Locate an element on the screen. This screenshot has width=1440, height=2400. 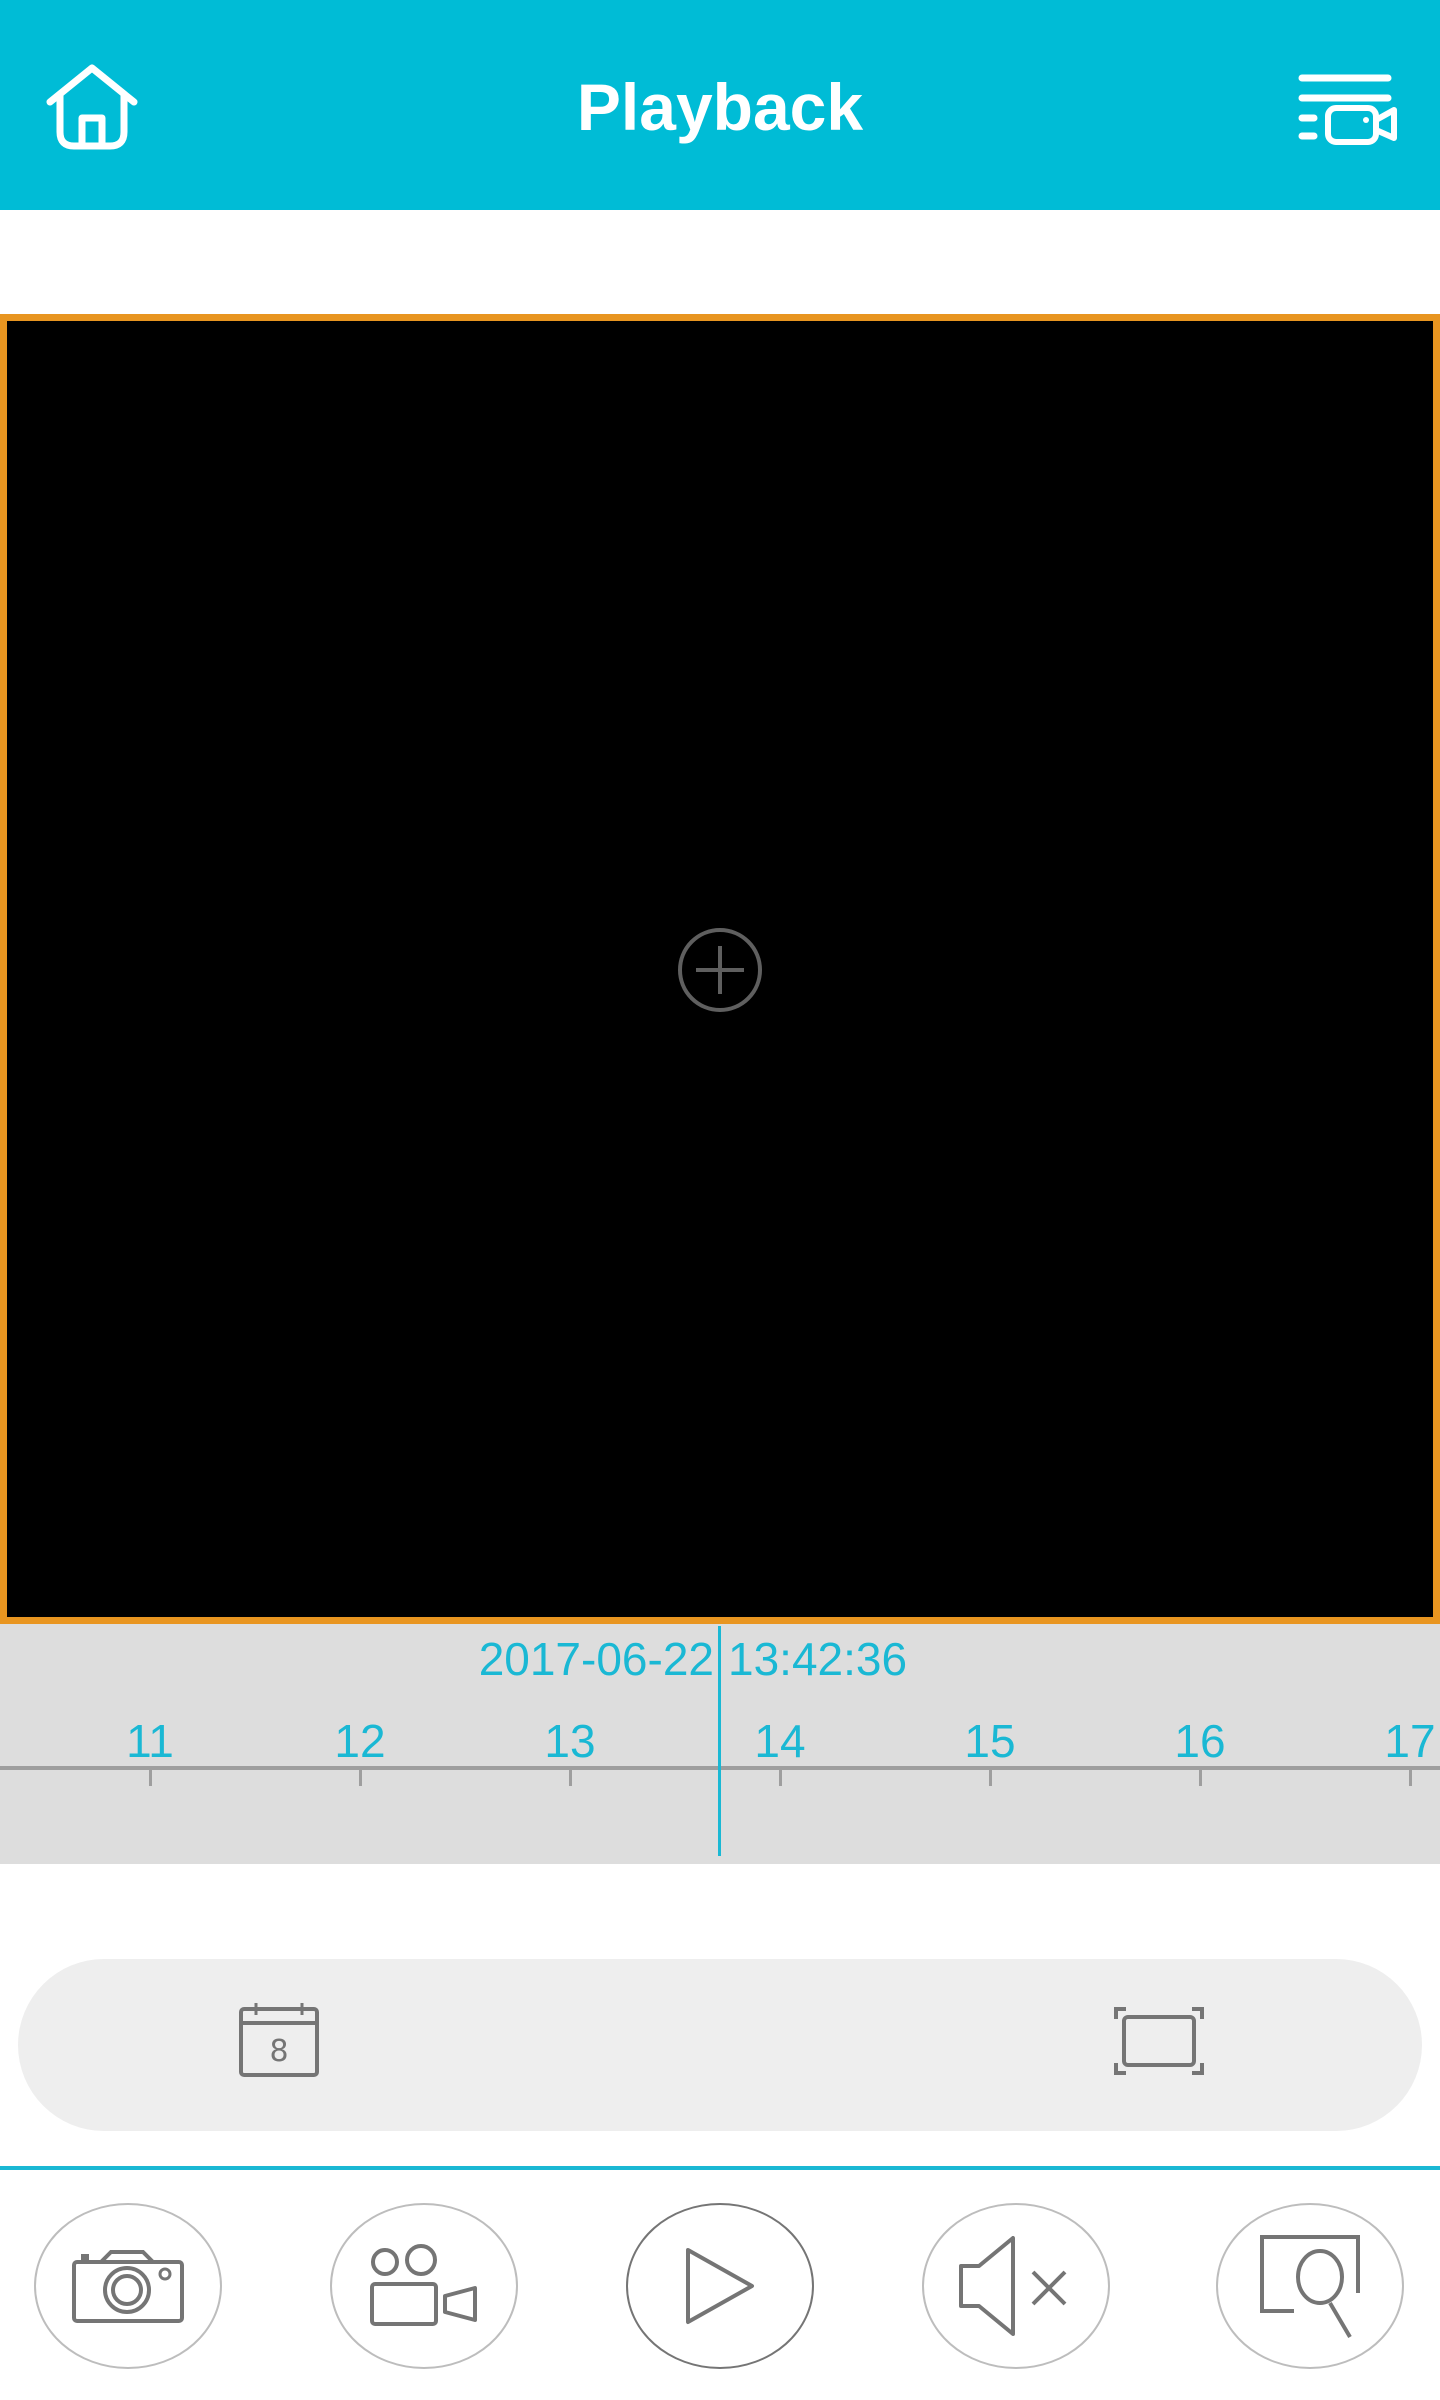
play-button is located at coordinates (720, 2286).